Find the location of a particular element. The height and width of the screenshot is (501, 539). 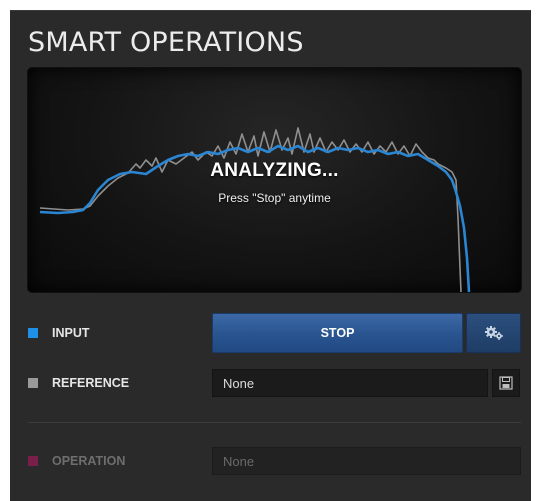

operation-color-swatch is located at coordinates (33, 461).